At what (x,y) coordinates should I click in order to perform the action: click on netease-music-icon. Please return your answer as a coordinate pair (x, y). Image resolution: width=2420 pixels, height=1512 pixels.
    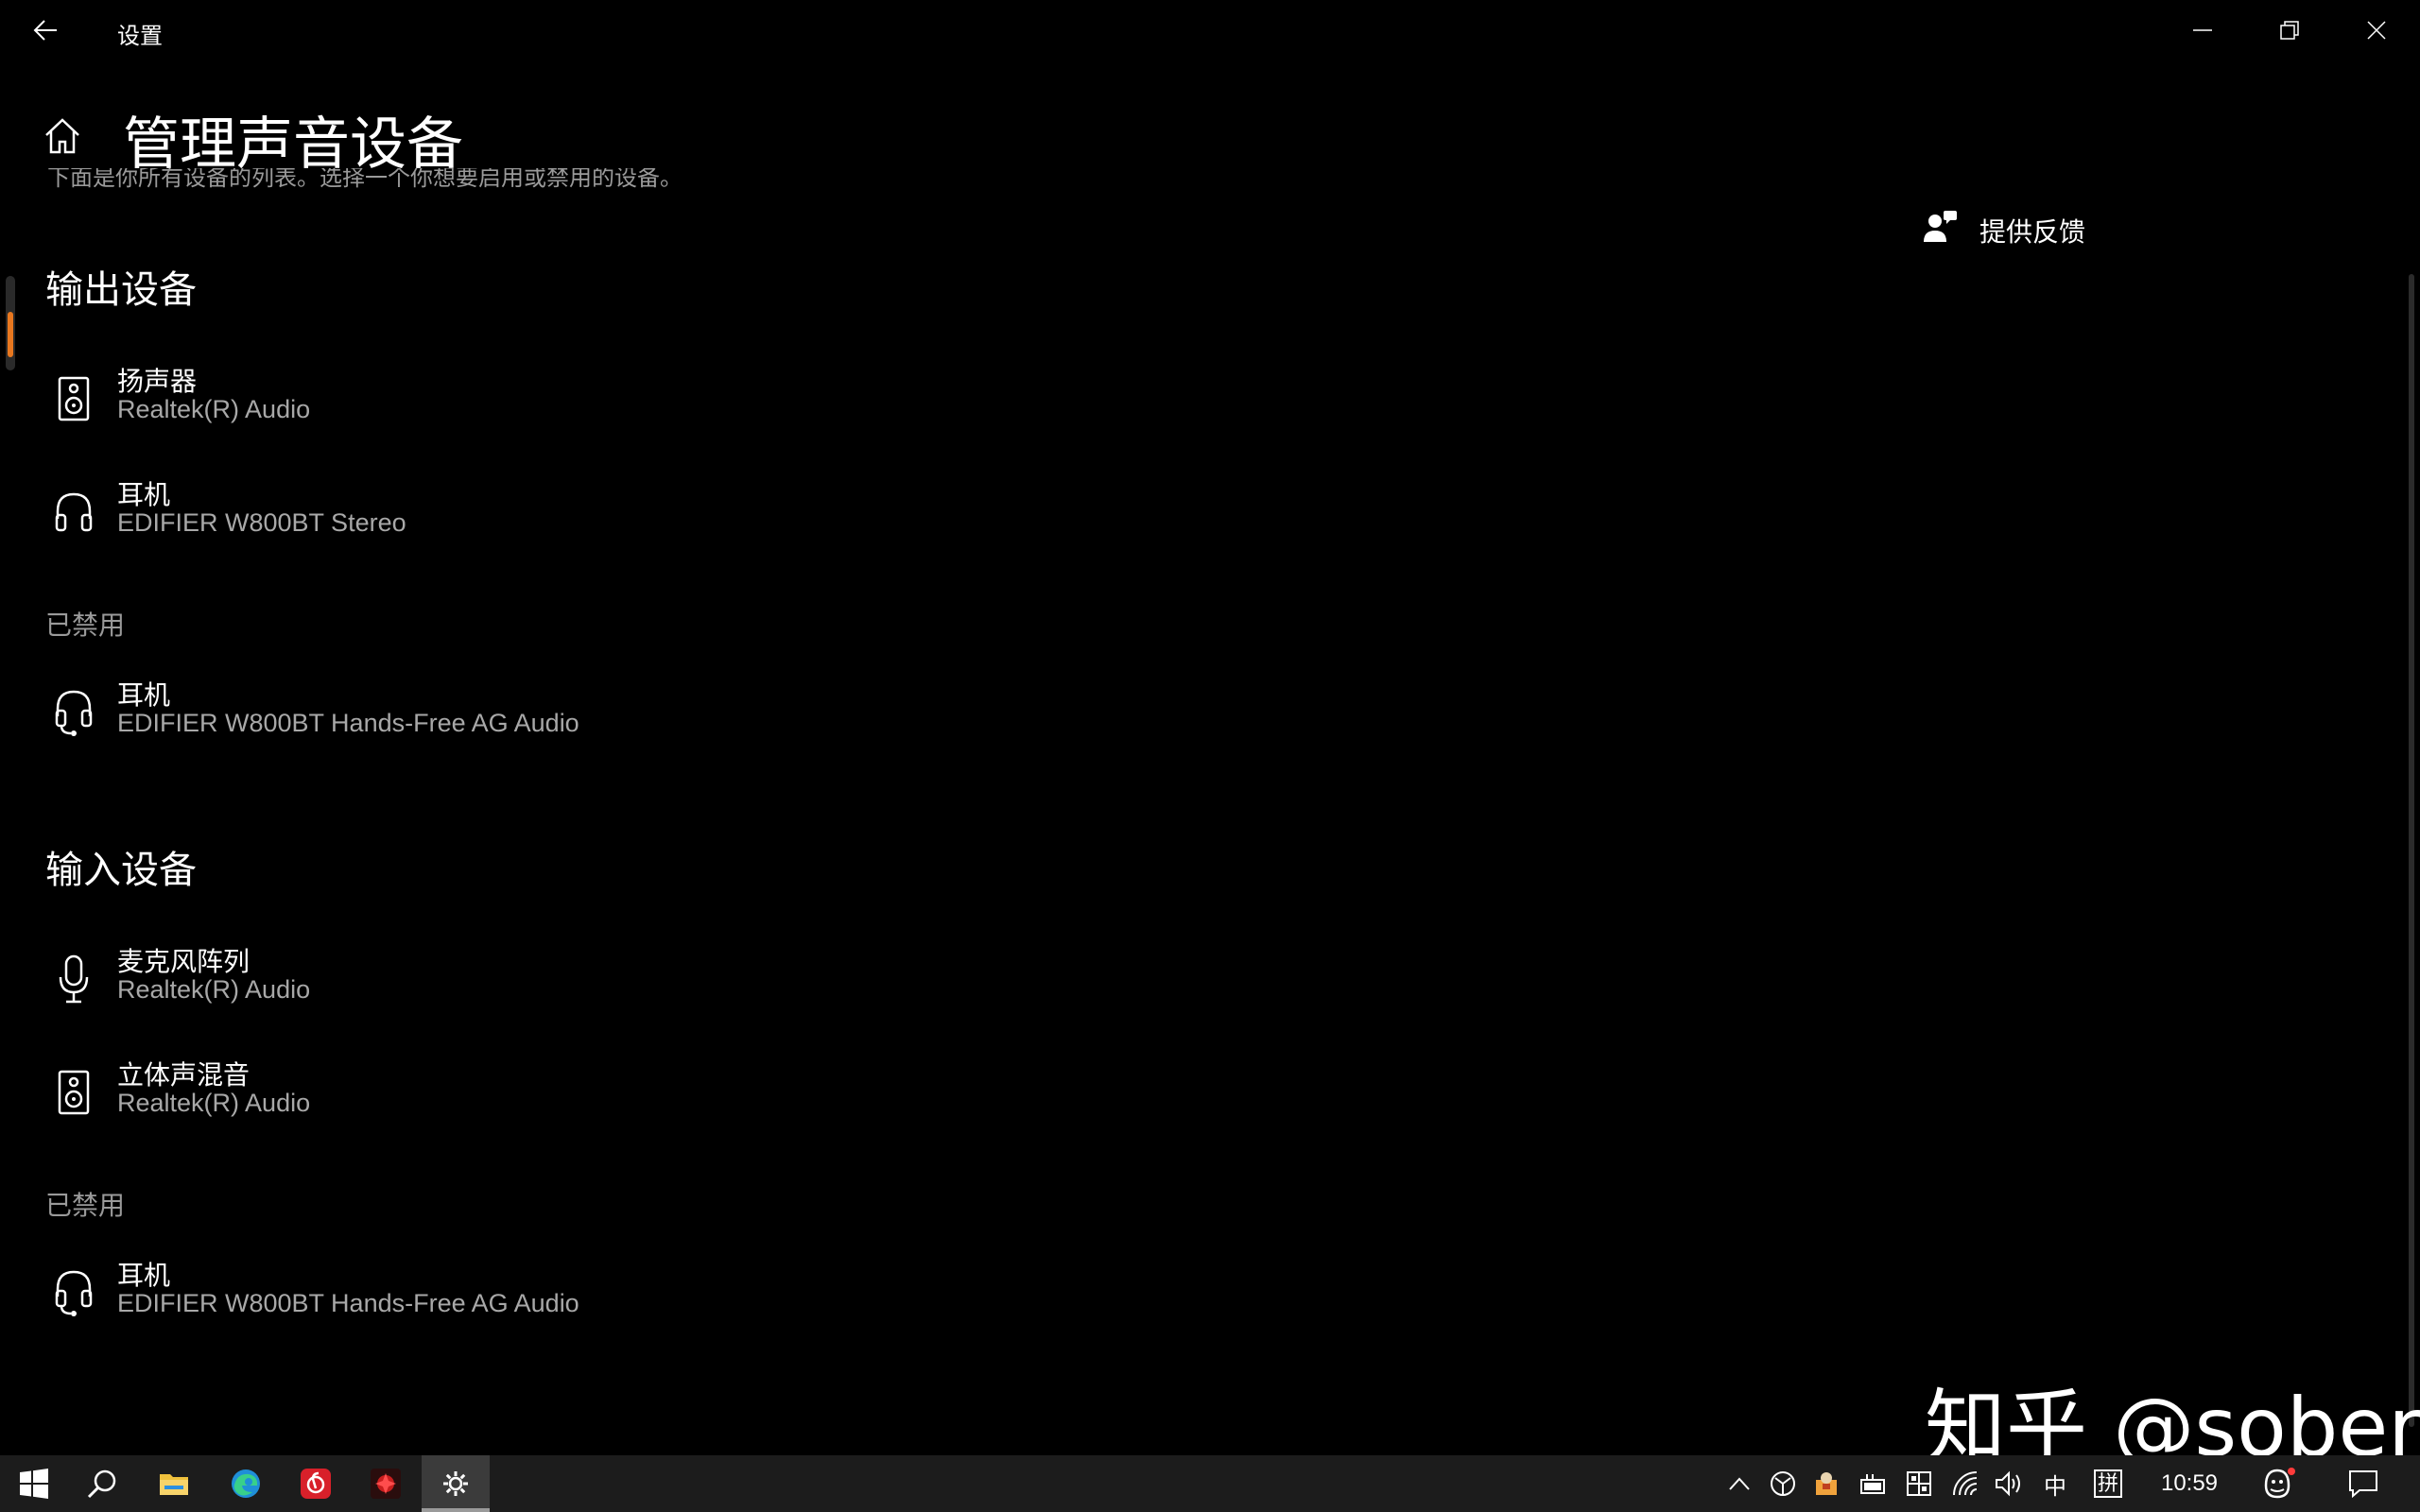
    Looking at the image, I should click on (316, 1484).